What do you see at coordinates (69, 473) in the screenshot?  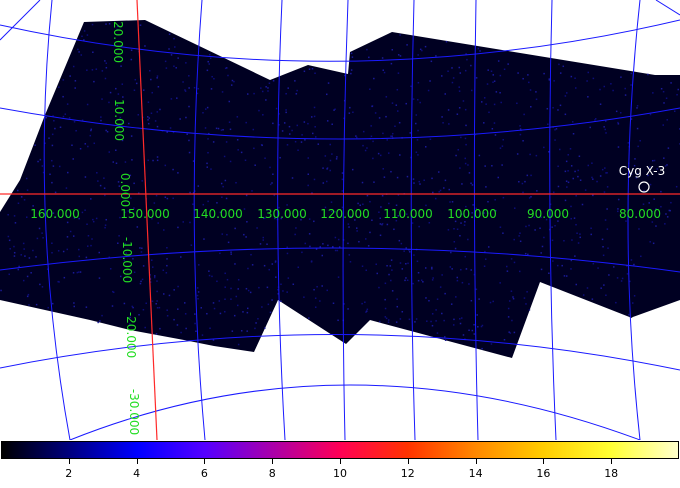 I see `colorbar-tick-label: 2` at bounding box center [69, 473].